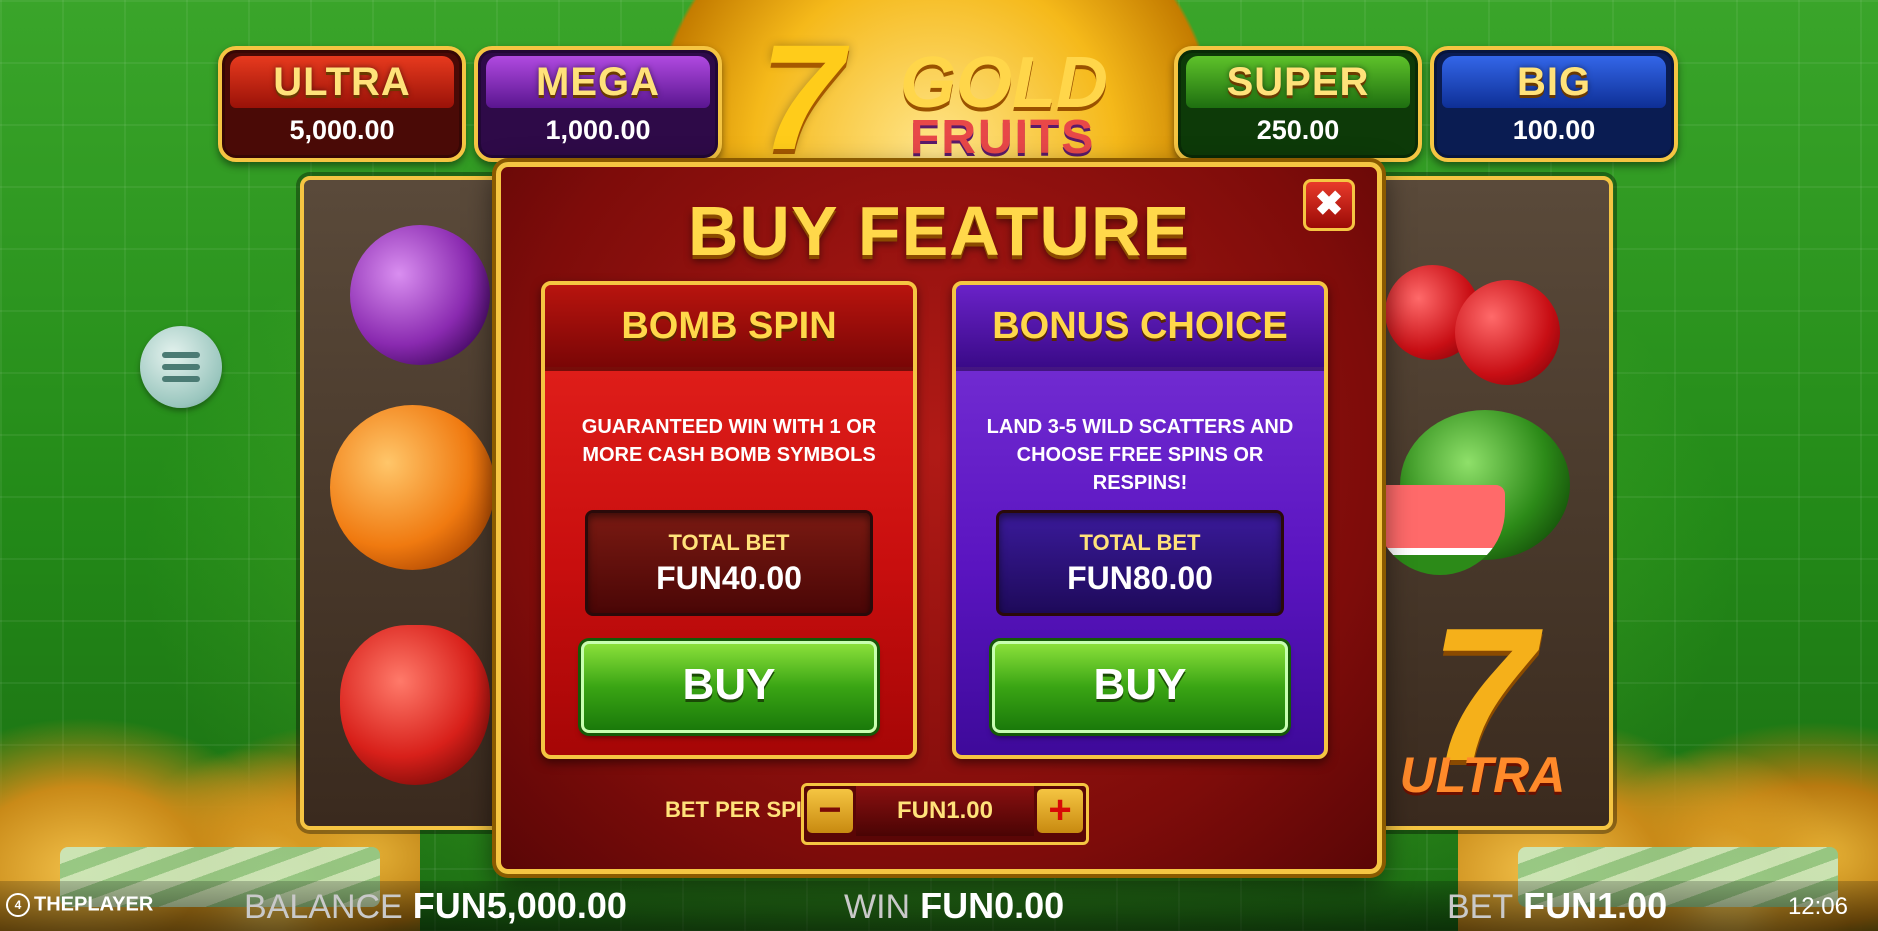 The width and height of the screenshot is (1878, 931). What do you see at coordinates (1298, 129) in the screenshot?
I see `jackpot-super-value: 250.00` at bounding box center [1298, 129].